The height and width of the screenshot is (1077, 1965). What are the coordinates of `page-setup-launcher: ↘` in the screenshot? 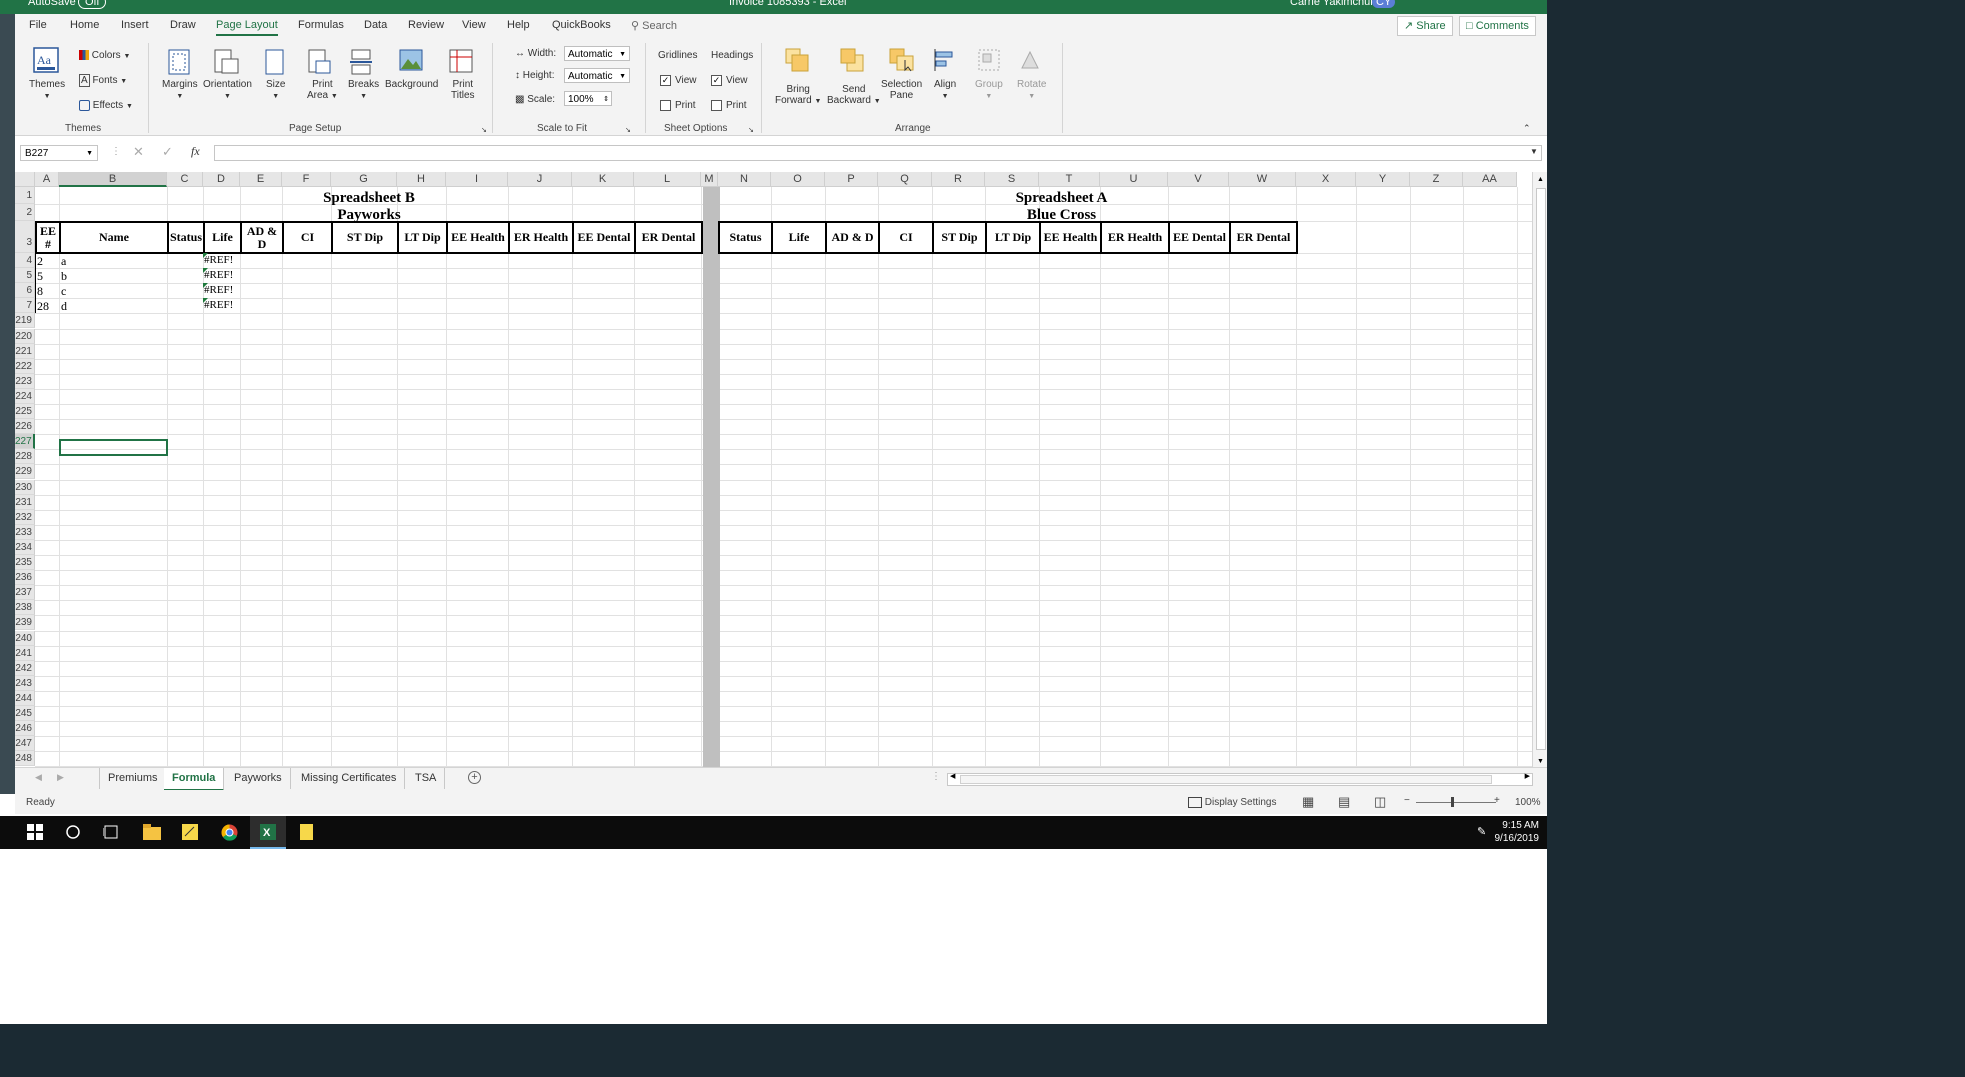 It's located at (484, 130).